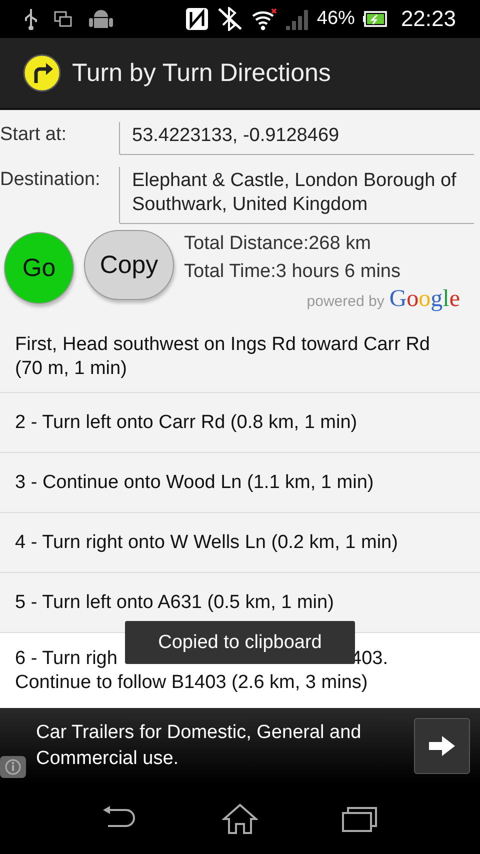  I want to click on direction-text: 4 - Turn right onto W Wells Ln (0.2 km, 1 min), so click(207, 542).